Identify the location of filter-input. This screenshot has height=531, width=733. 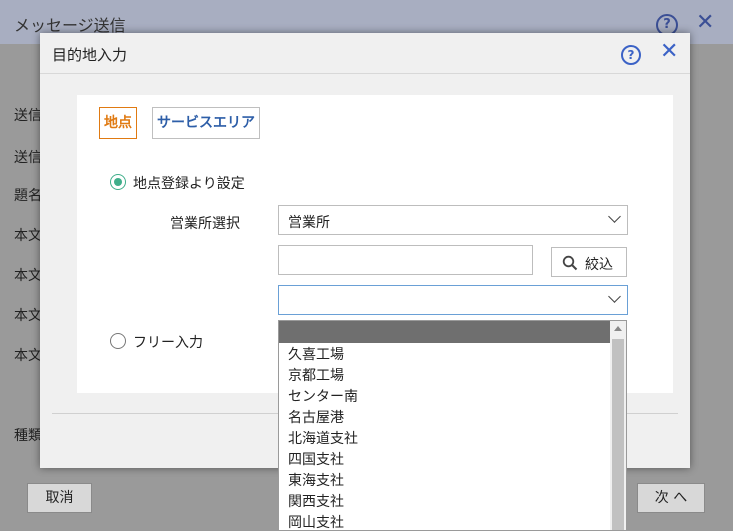
(405, 260).